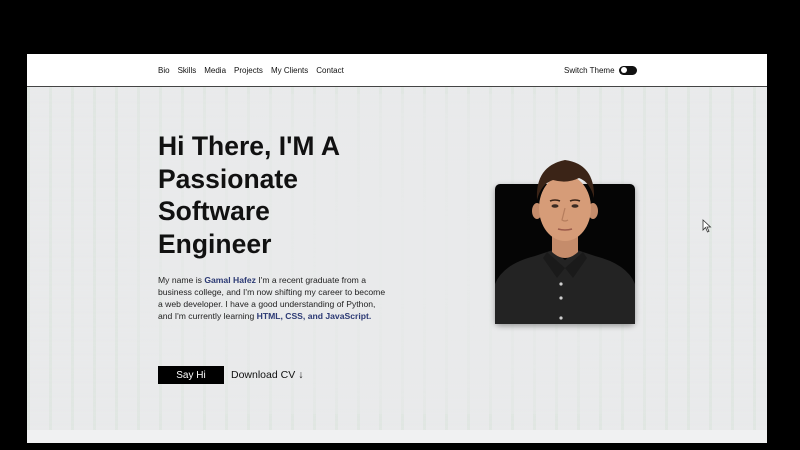 The width and height of the screenshot is (800, 450). I want to click on profile-photo, so click(565, 242).